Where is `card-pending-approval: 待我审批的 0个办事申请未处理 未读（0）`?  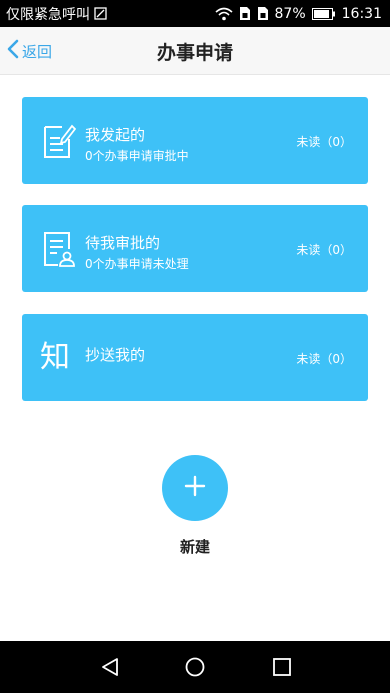 card-pending-approval: 待我审批的 0个办事申请未处理 未读（0） is located at coordinates (195, 248).